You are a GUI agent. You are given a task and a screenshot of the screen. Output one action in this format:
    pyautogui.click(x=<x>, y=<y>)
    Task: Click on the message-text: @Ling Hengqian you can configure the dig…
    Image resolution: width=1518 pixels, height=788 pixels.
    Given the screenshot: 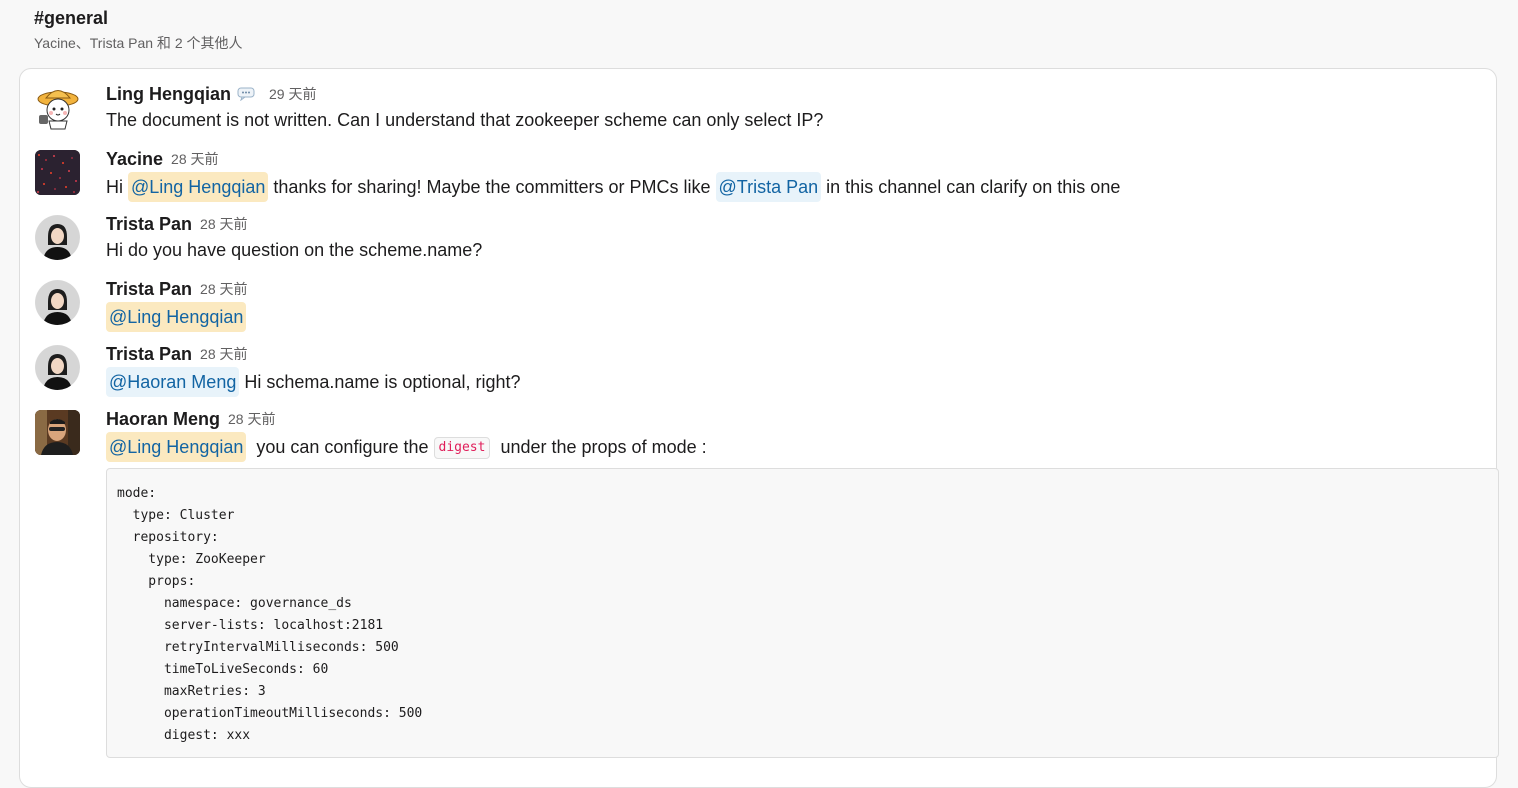 What is the action you would take?
    pyautogui.click(x=793, y=447)
    